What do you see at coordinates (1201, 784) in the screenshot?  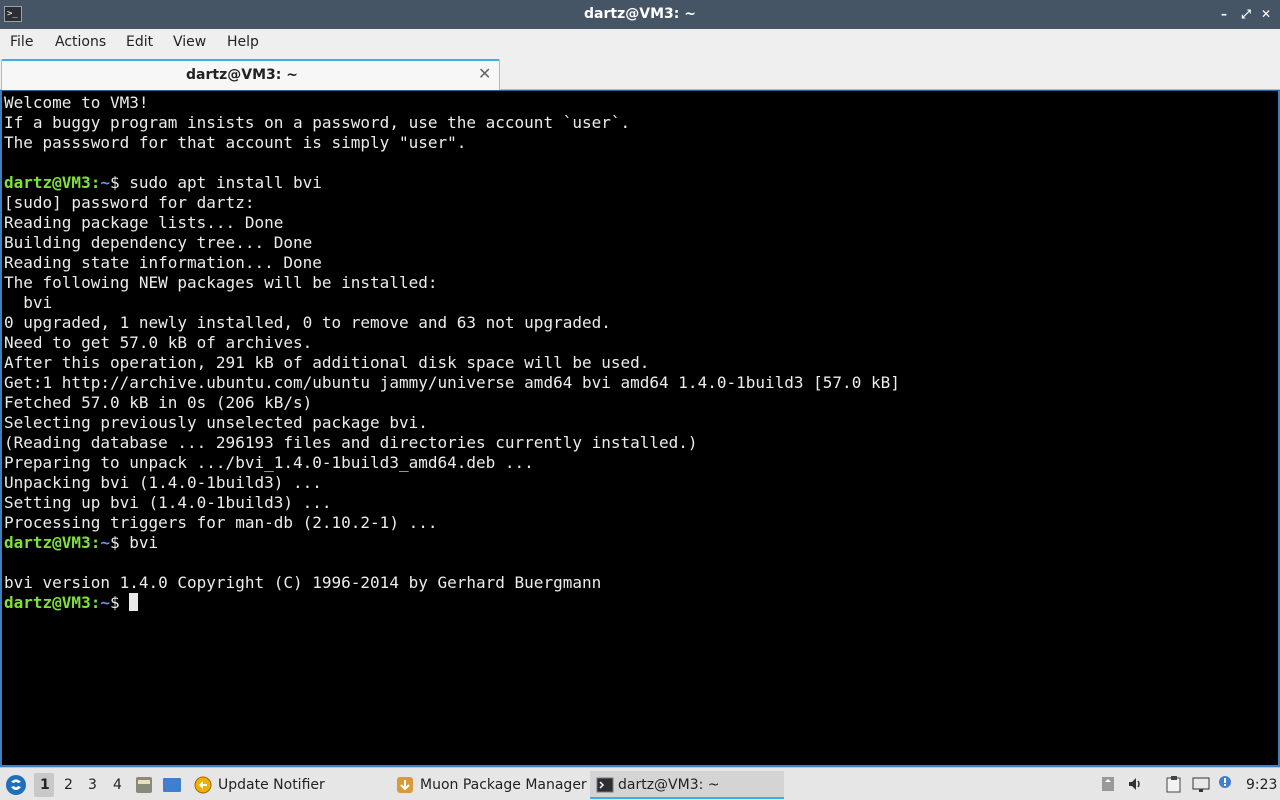 I see `network-icon` at bounding box center [1201, 784].